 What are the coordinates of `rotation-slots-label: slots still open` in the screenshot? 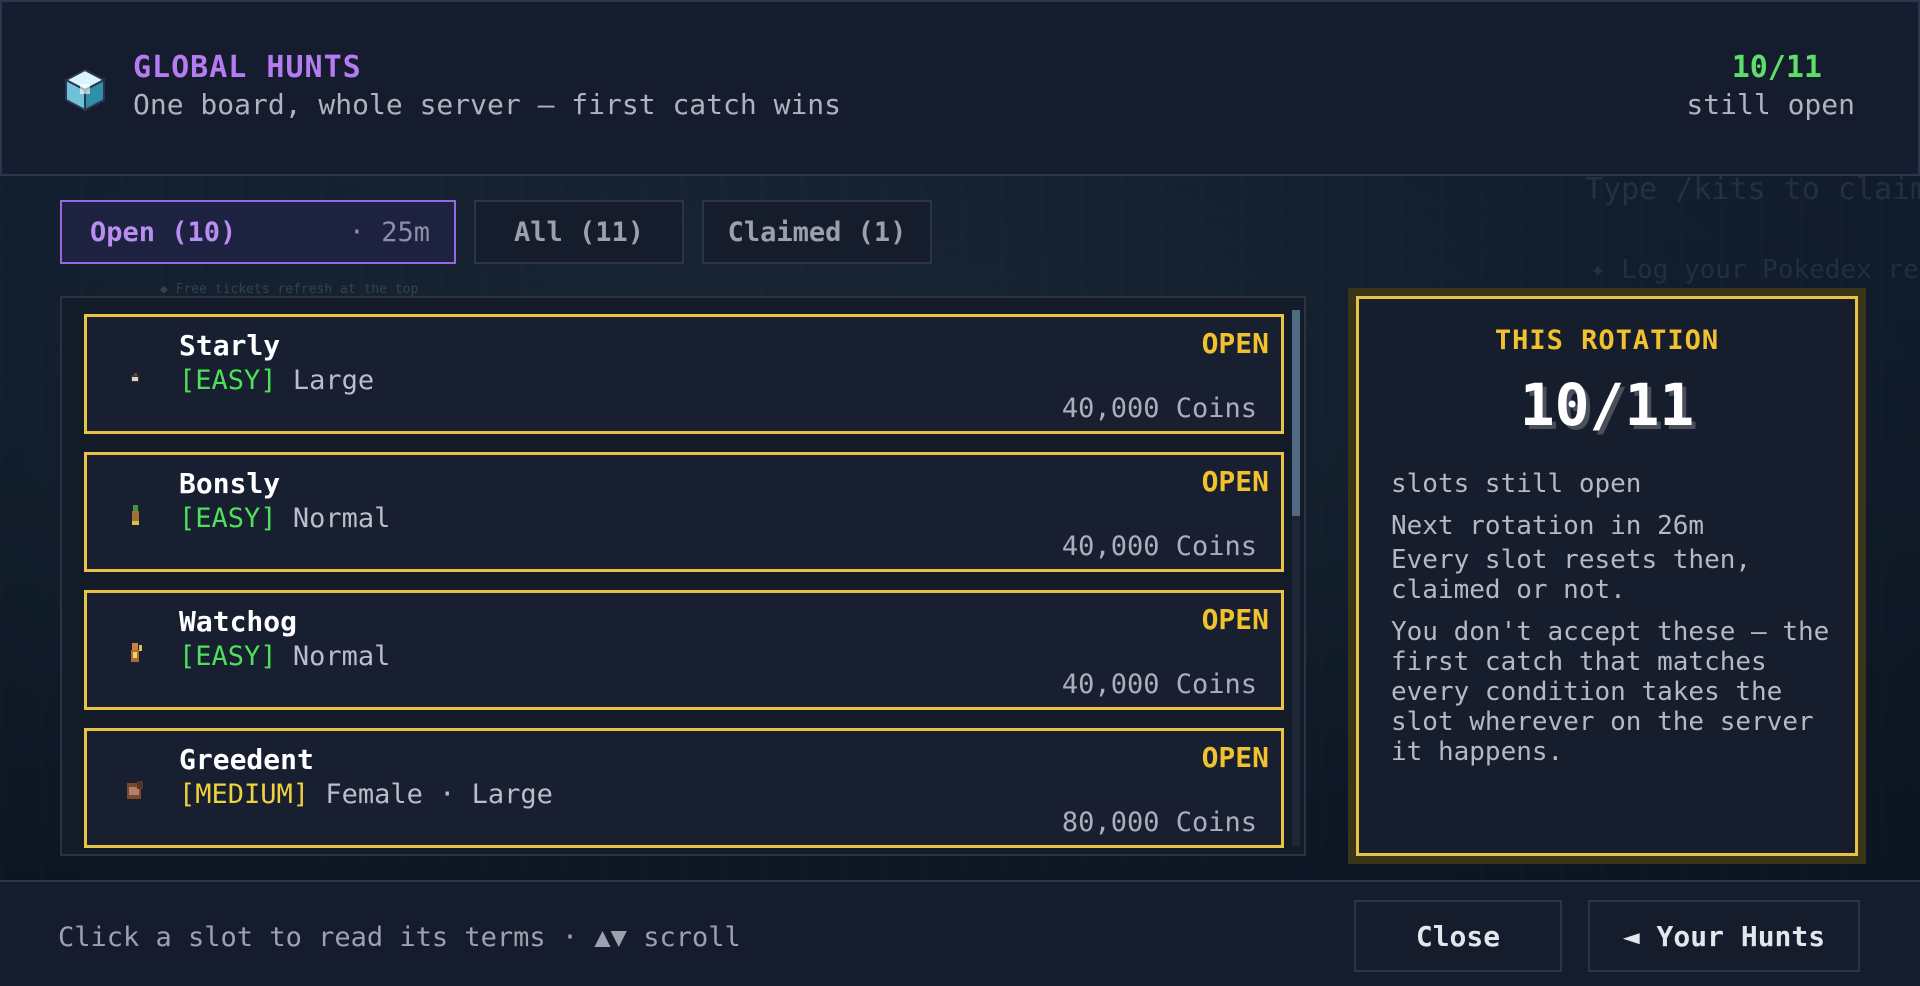 It's located at (1516, 484).